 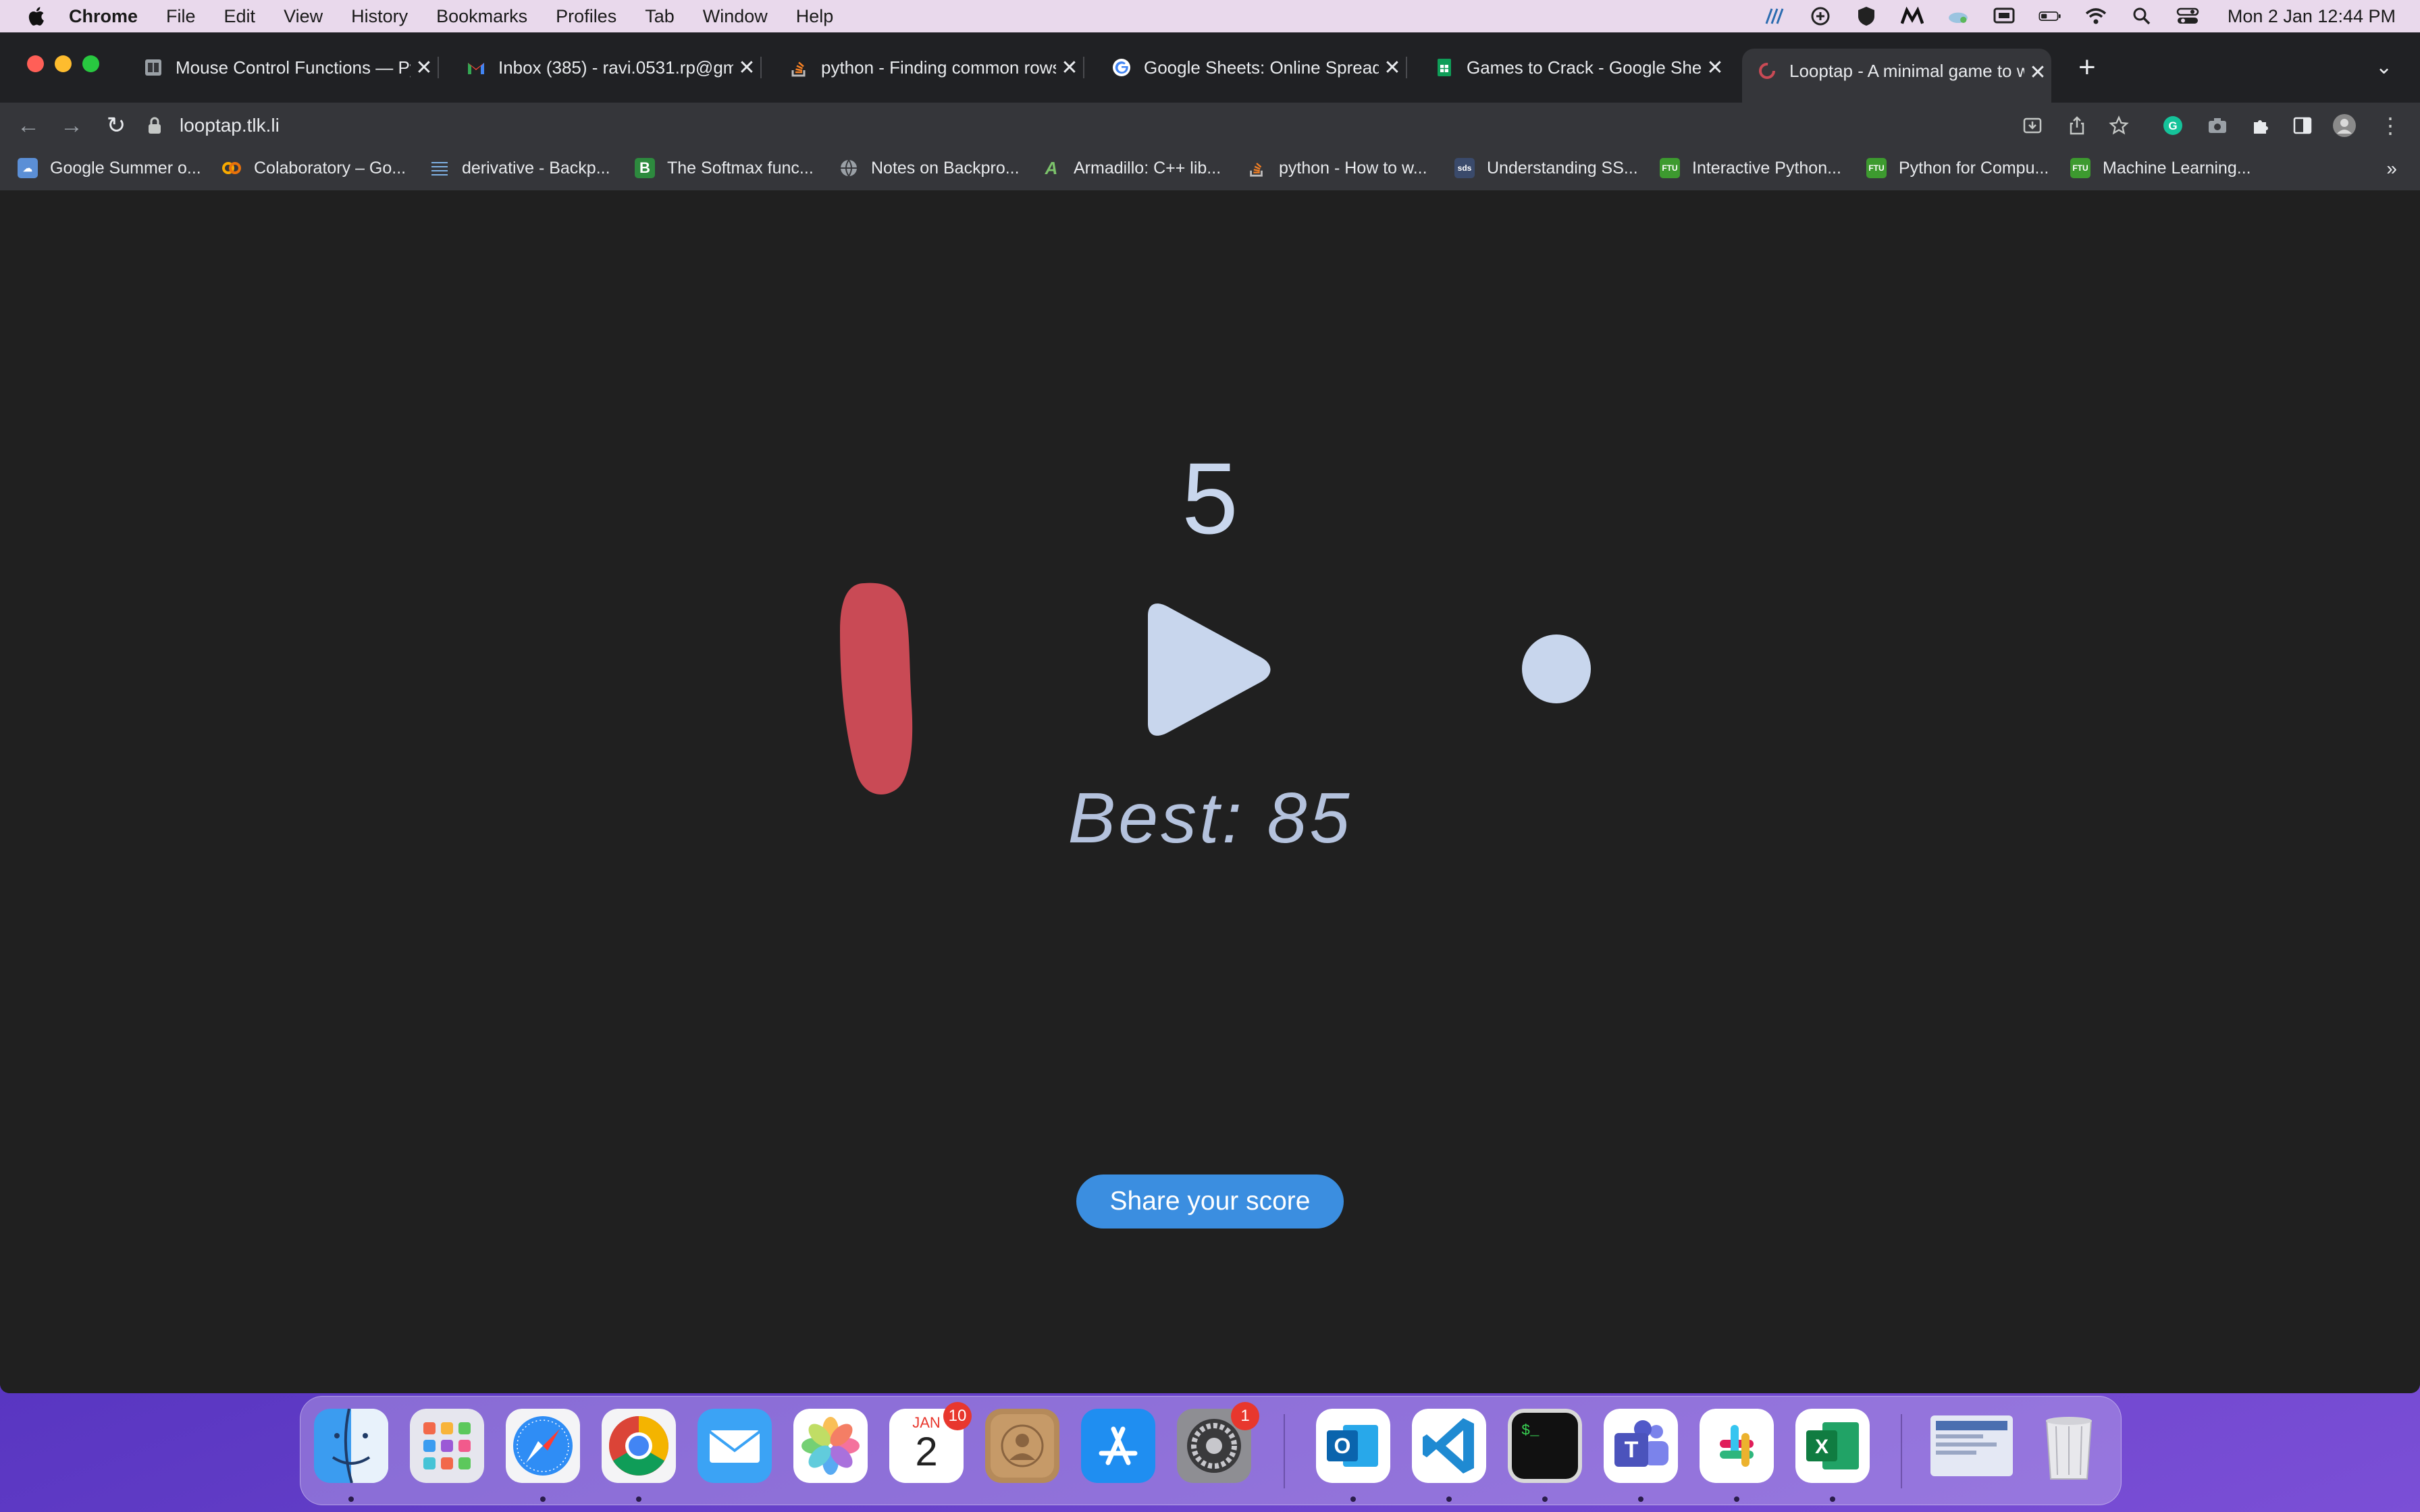 What do you see at coordinates (645, 168) in the screenshot?
I see `b-icon: B` at bounding box center [645, 168].